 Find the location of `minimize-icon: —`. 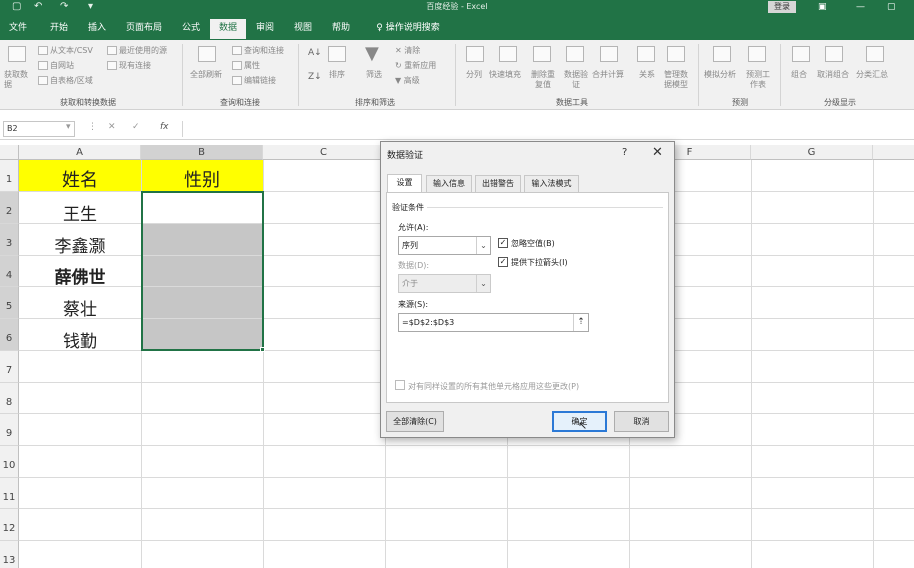

minimize-icon: — is located at coordinates (860, 7).